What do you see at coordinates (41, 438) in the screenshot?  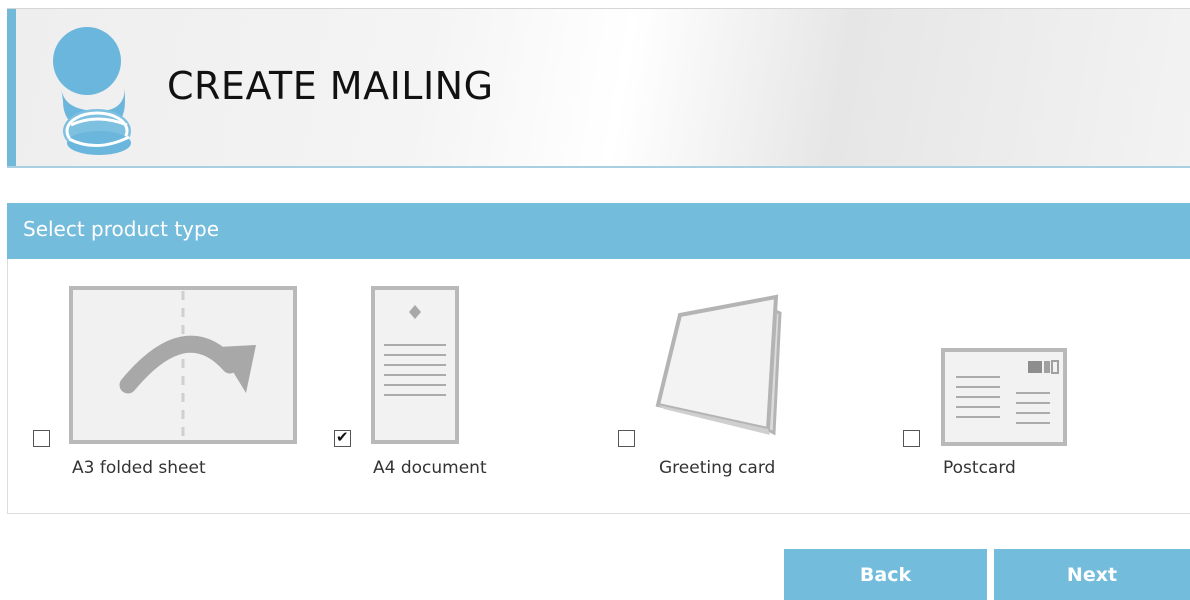 I see `checkbox-a3-folded-sheet` at bounding box center [41, 438].